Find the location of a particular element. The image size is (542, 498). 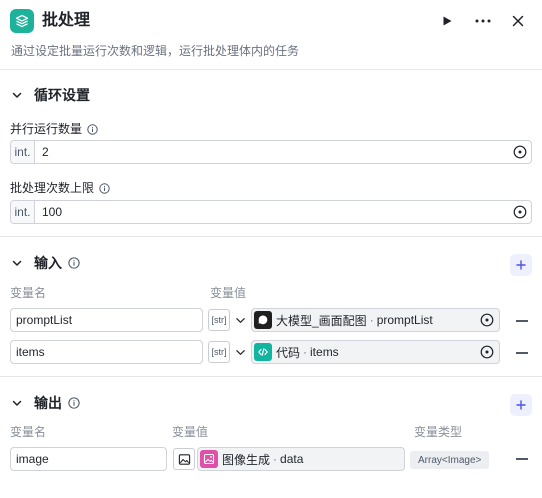

ref-node-name: 代码 is located at coordinates (288, 352).